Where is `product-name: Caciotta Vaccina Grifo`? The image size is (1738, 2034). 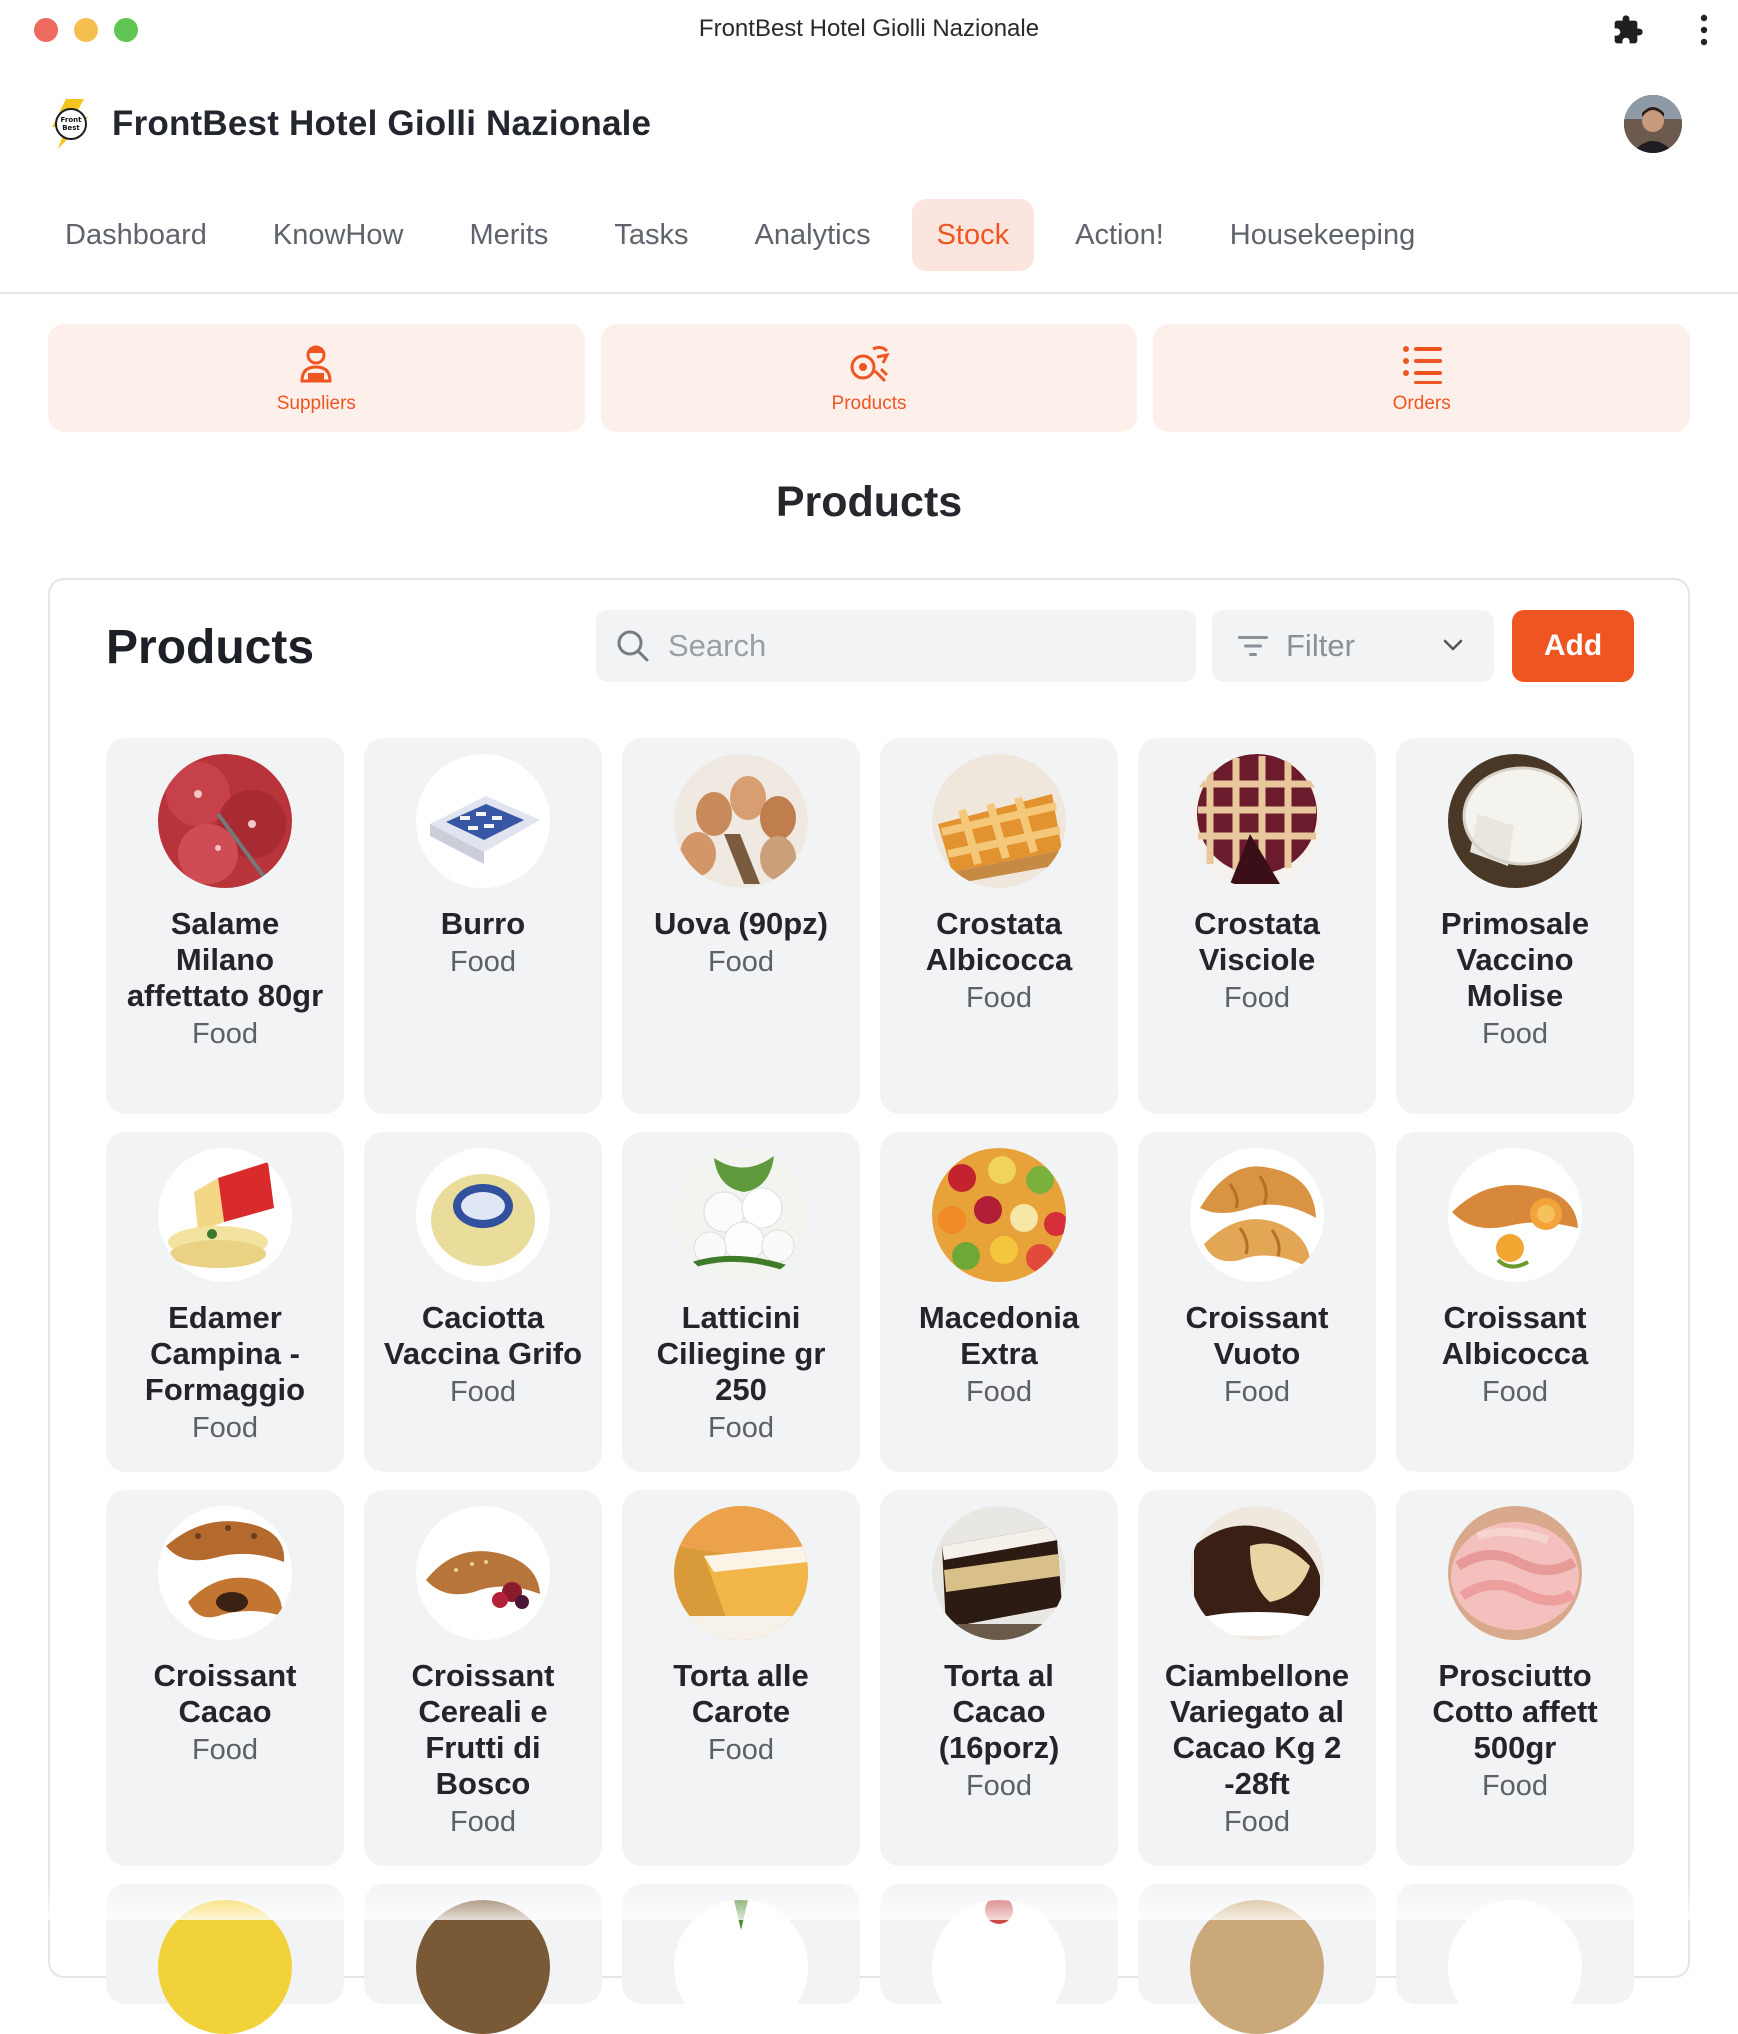
product-name: Caciotta Vaccina Grifo is located at coordinates (483, 1335).